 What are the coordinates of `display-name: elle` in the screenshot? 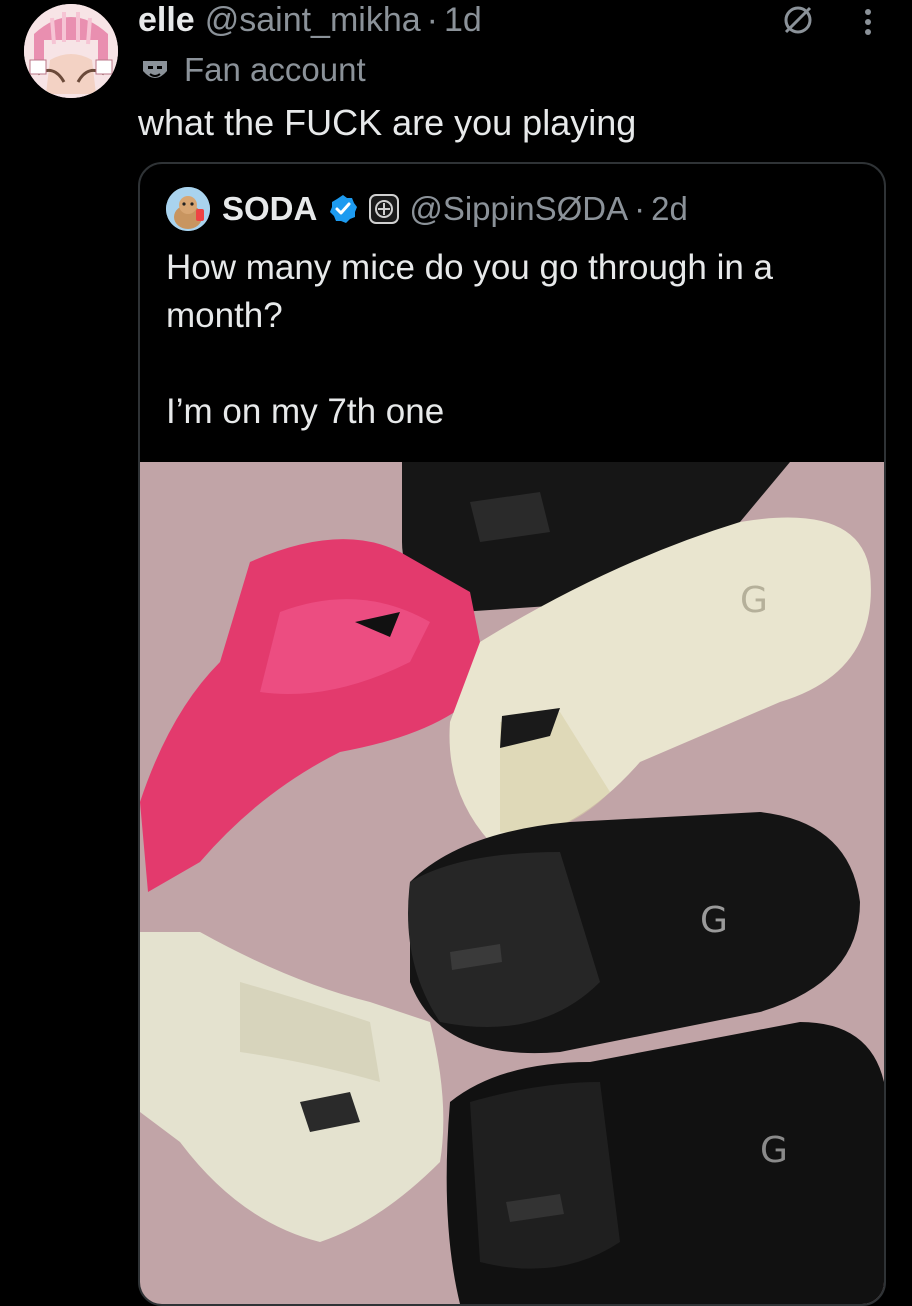 It's located at (166, 20).